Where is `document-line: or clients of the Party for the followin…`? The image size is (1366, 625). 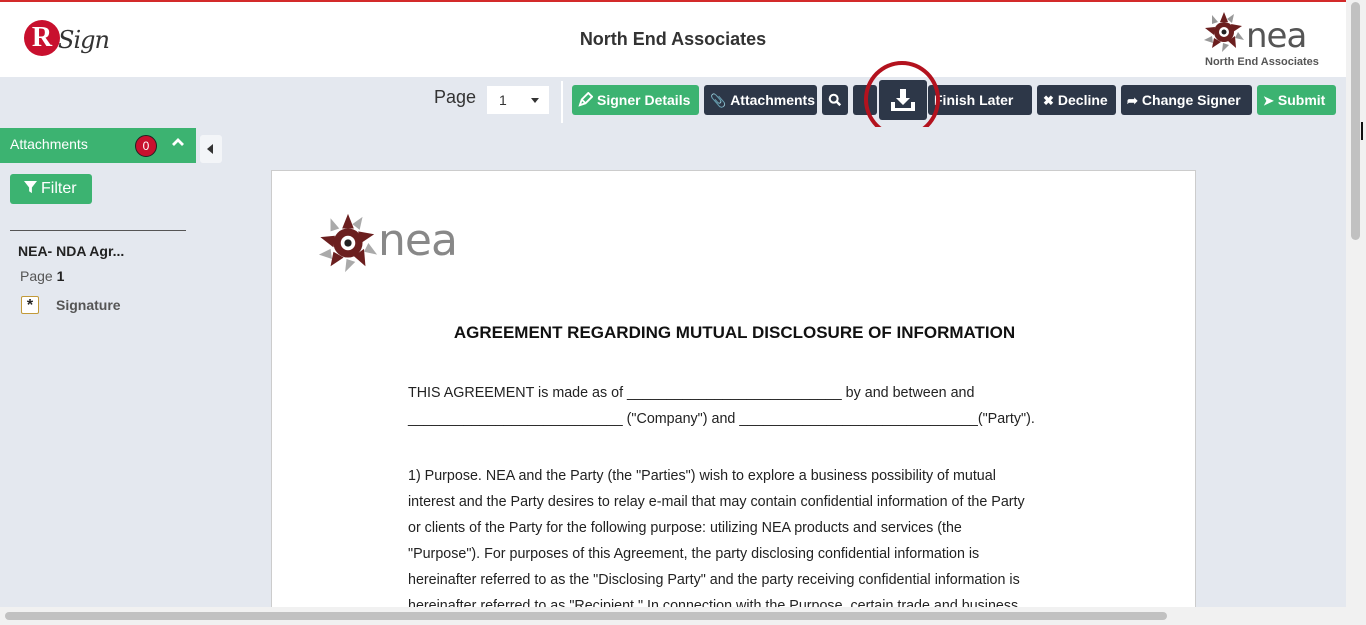
document-line: or clients of the Party for the followin… is located at coordinates (685, 528).